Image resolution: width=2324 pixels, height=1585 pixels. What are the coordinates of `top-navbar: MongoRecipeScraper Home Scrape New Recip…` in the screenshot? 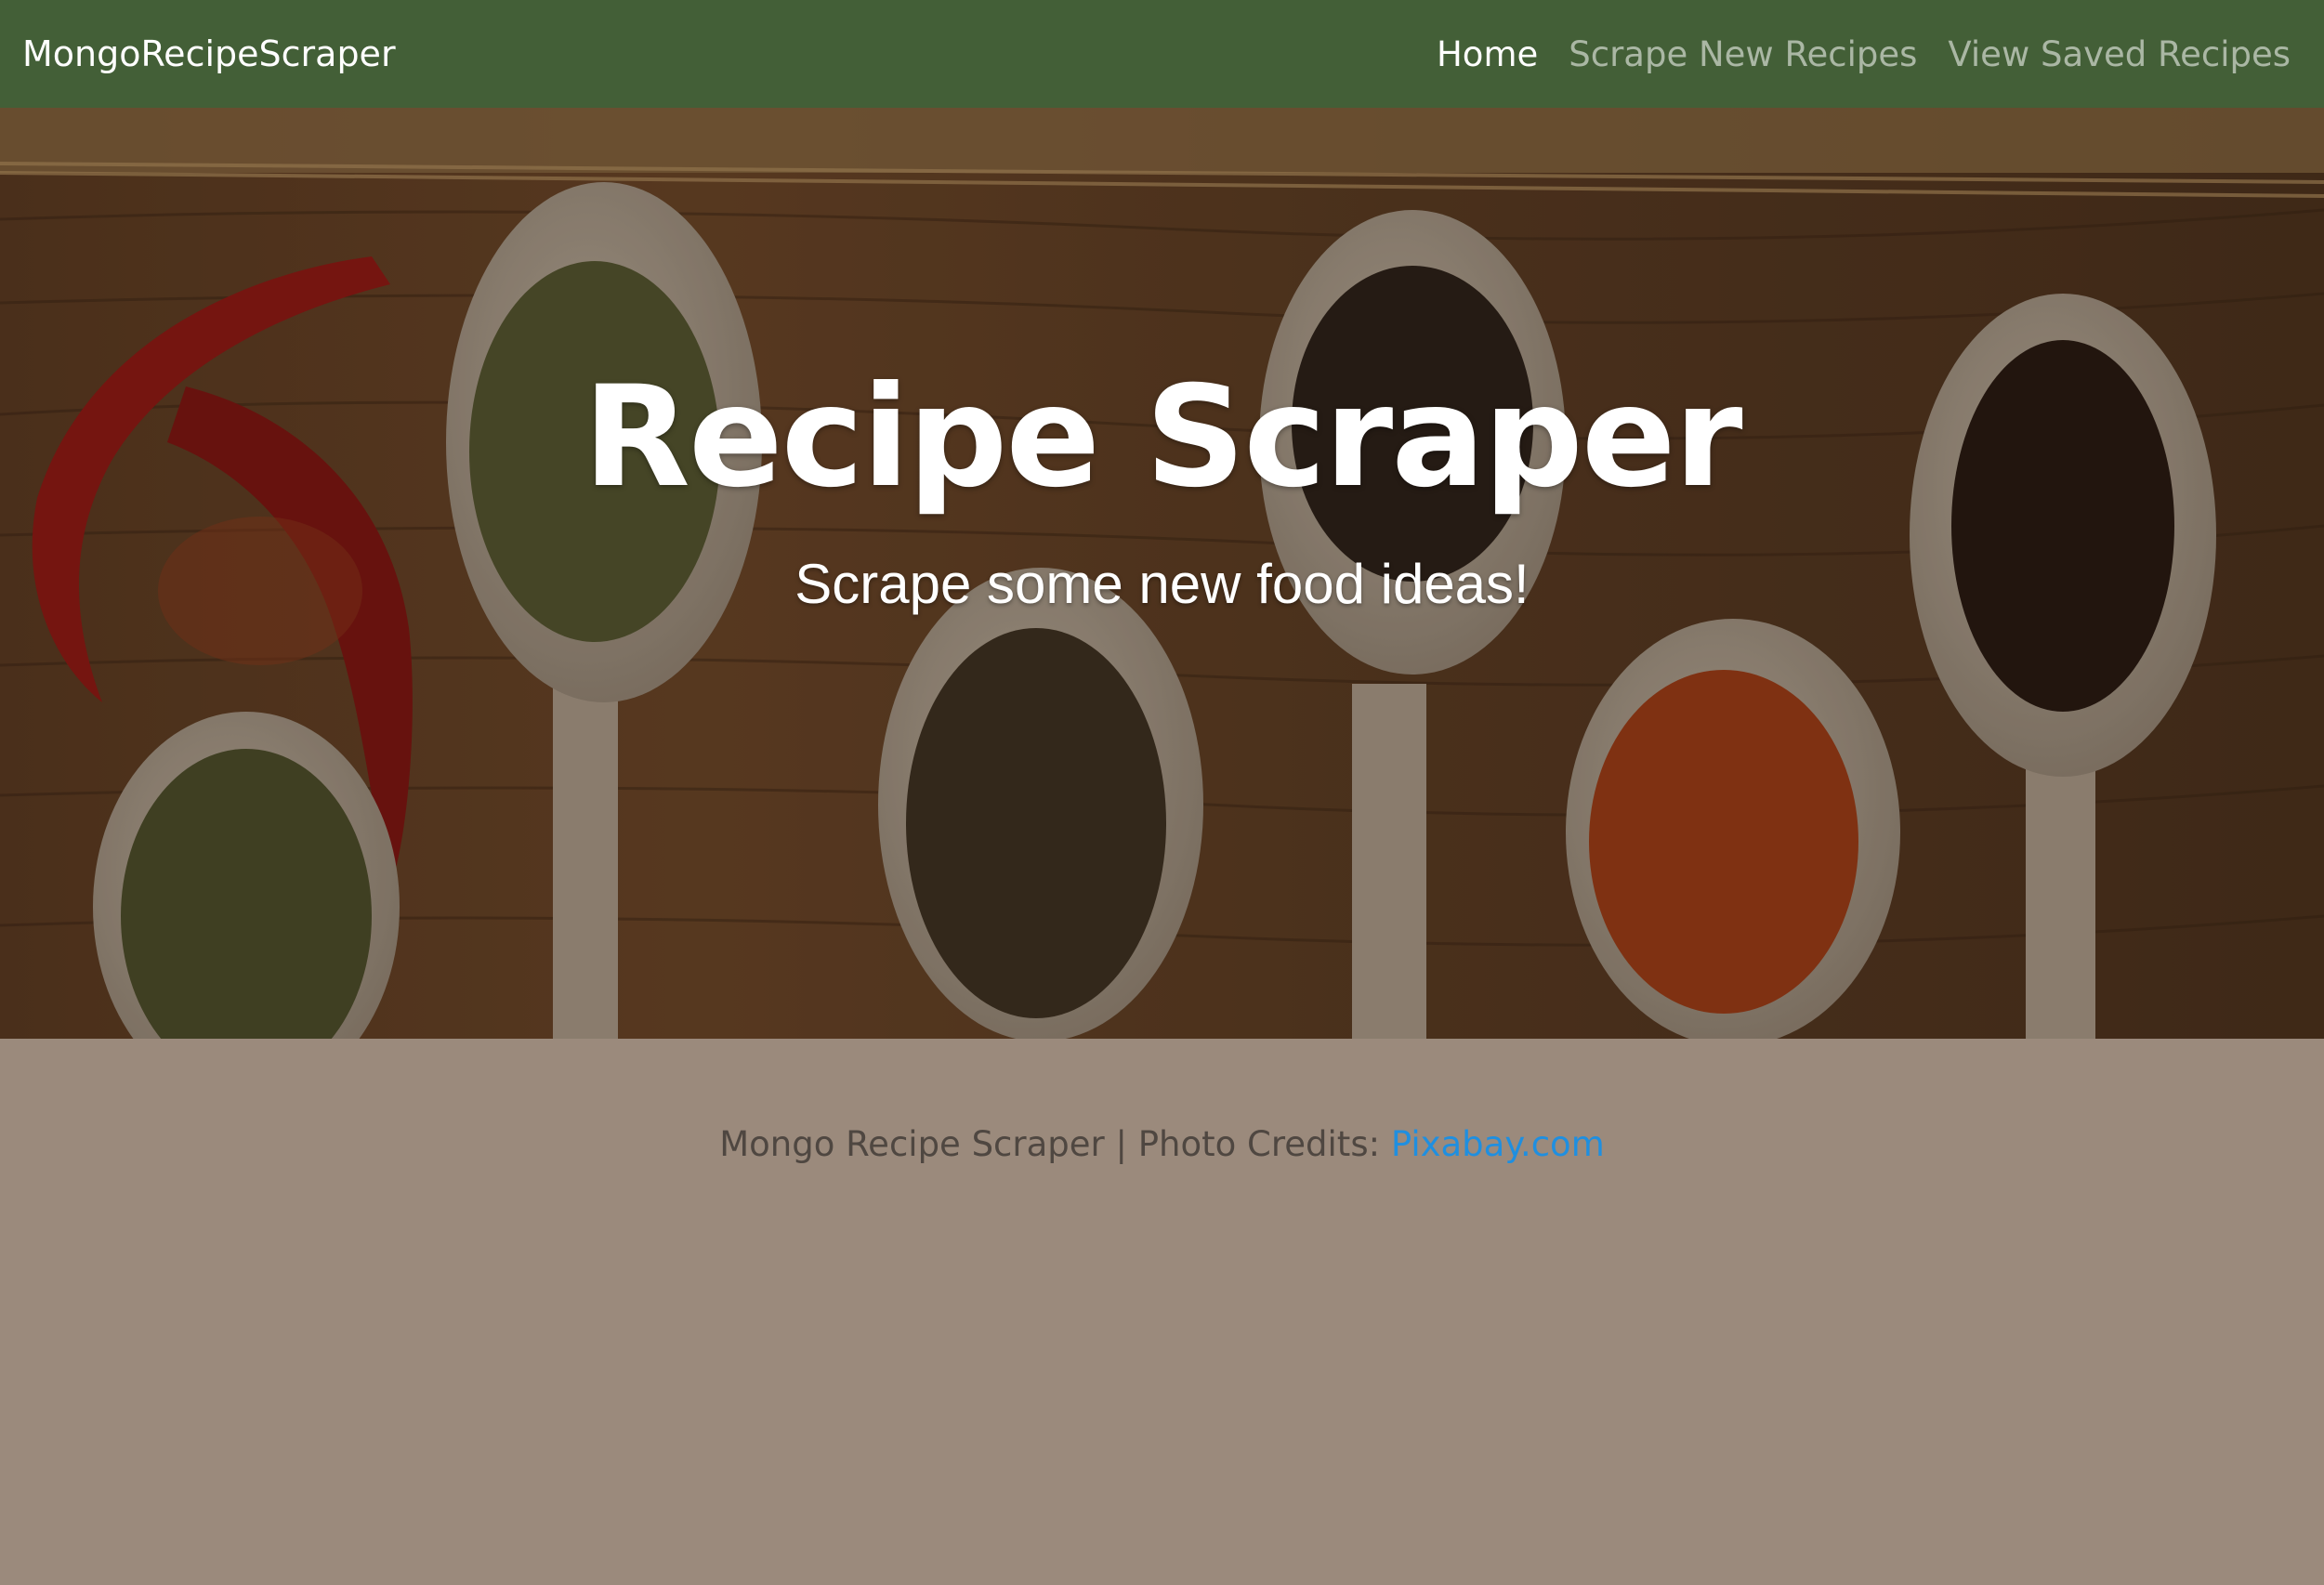 It's located at (1162, 54).